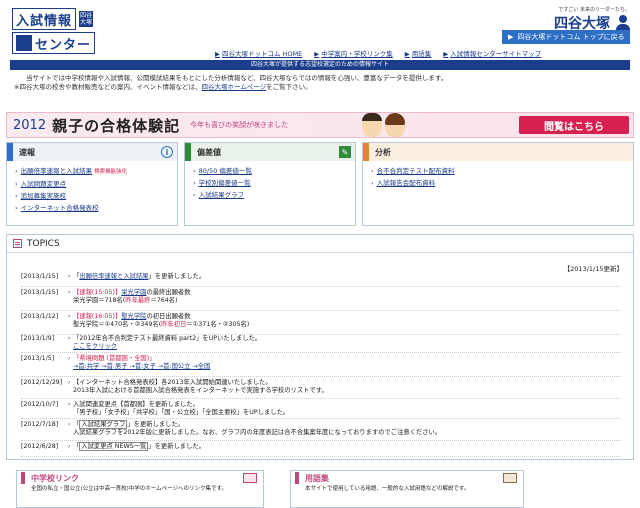 This screenshot has width=640, height=508. I want to click on link-exam-changes: 入試問題変更点, so click(44, 184).